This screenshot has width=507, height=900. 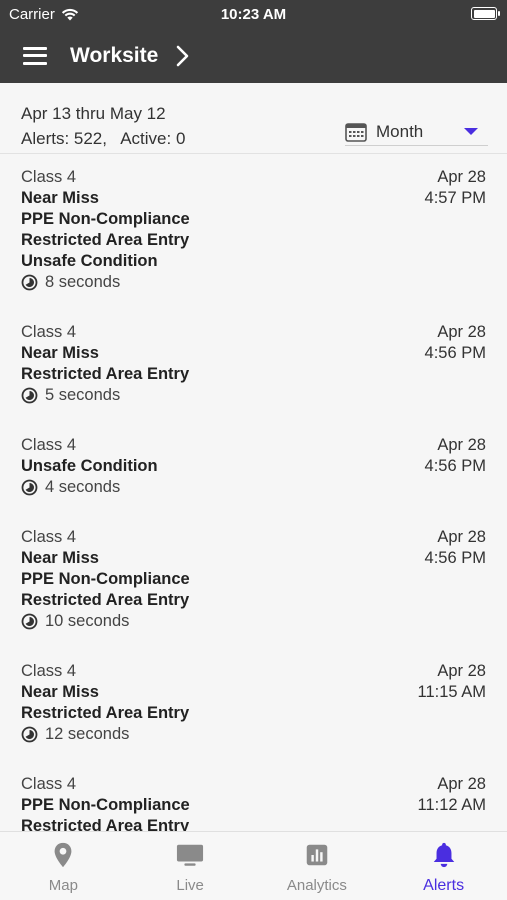 I want to click on alert-duration: 8 seconds, so click(x=253, y=282).